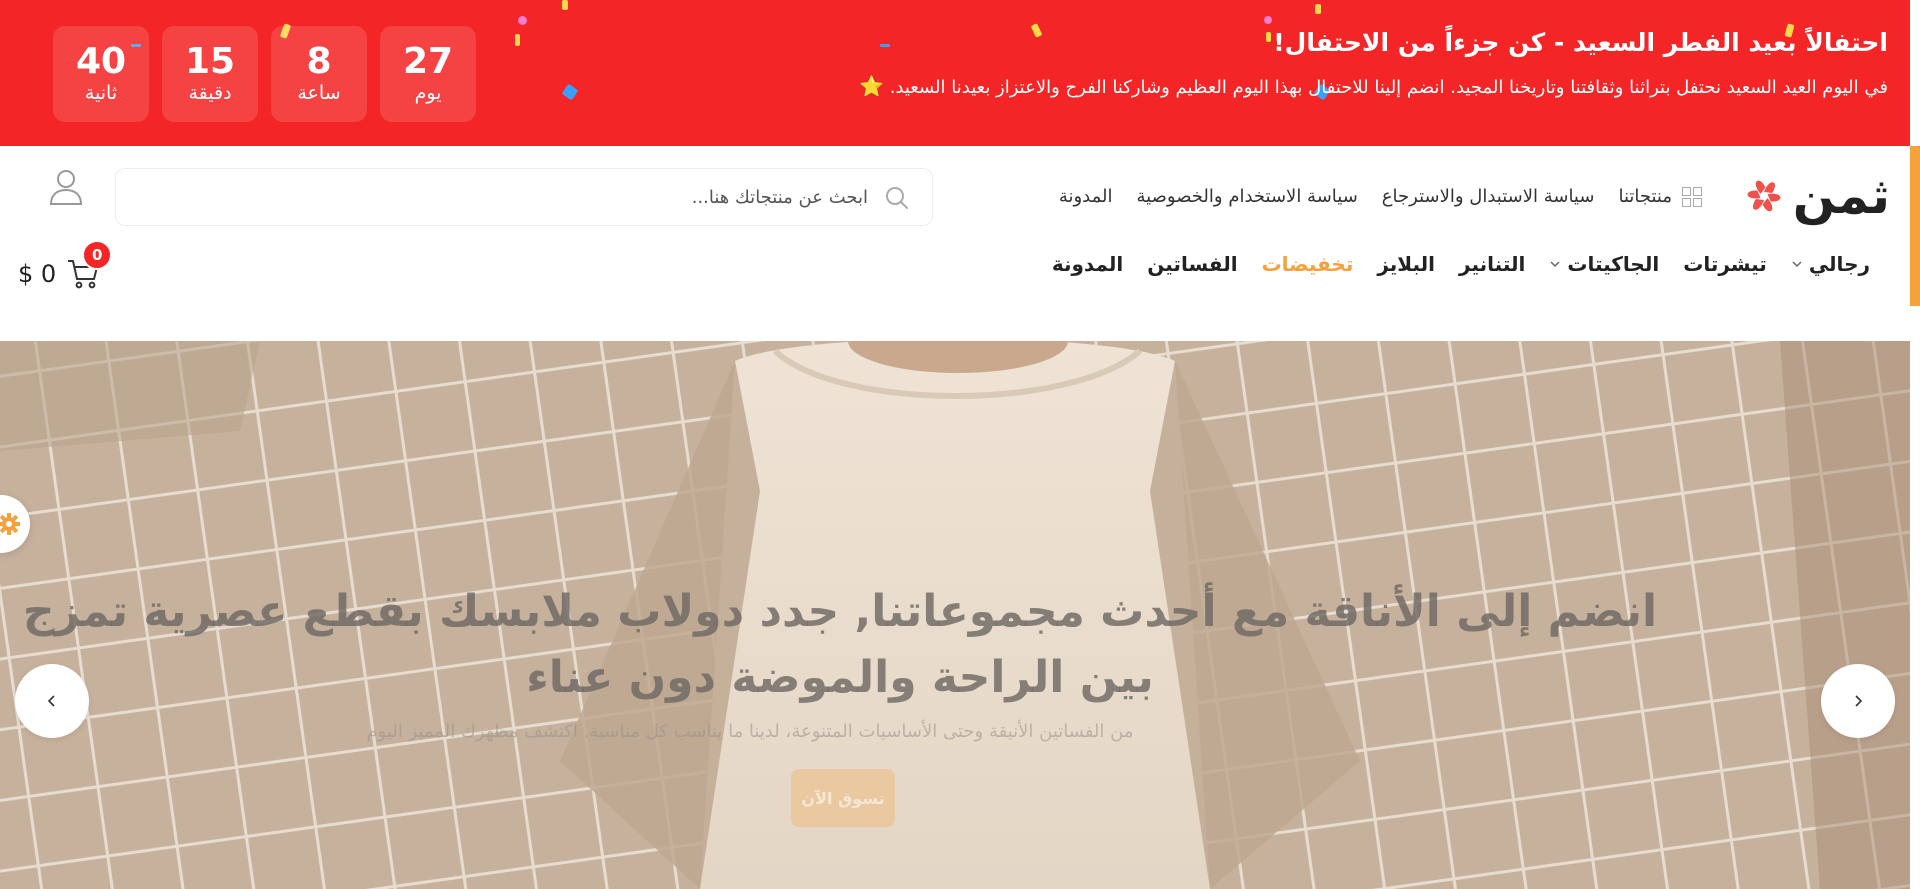  I want to click on chevron-left-icon, so click(51, 701).